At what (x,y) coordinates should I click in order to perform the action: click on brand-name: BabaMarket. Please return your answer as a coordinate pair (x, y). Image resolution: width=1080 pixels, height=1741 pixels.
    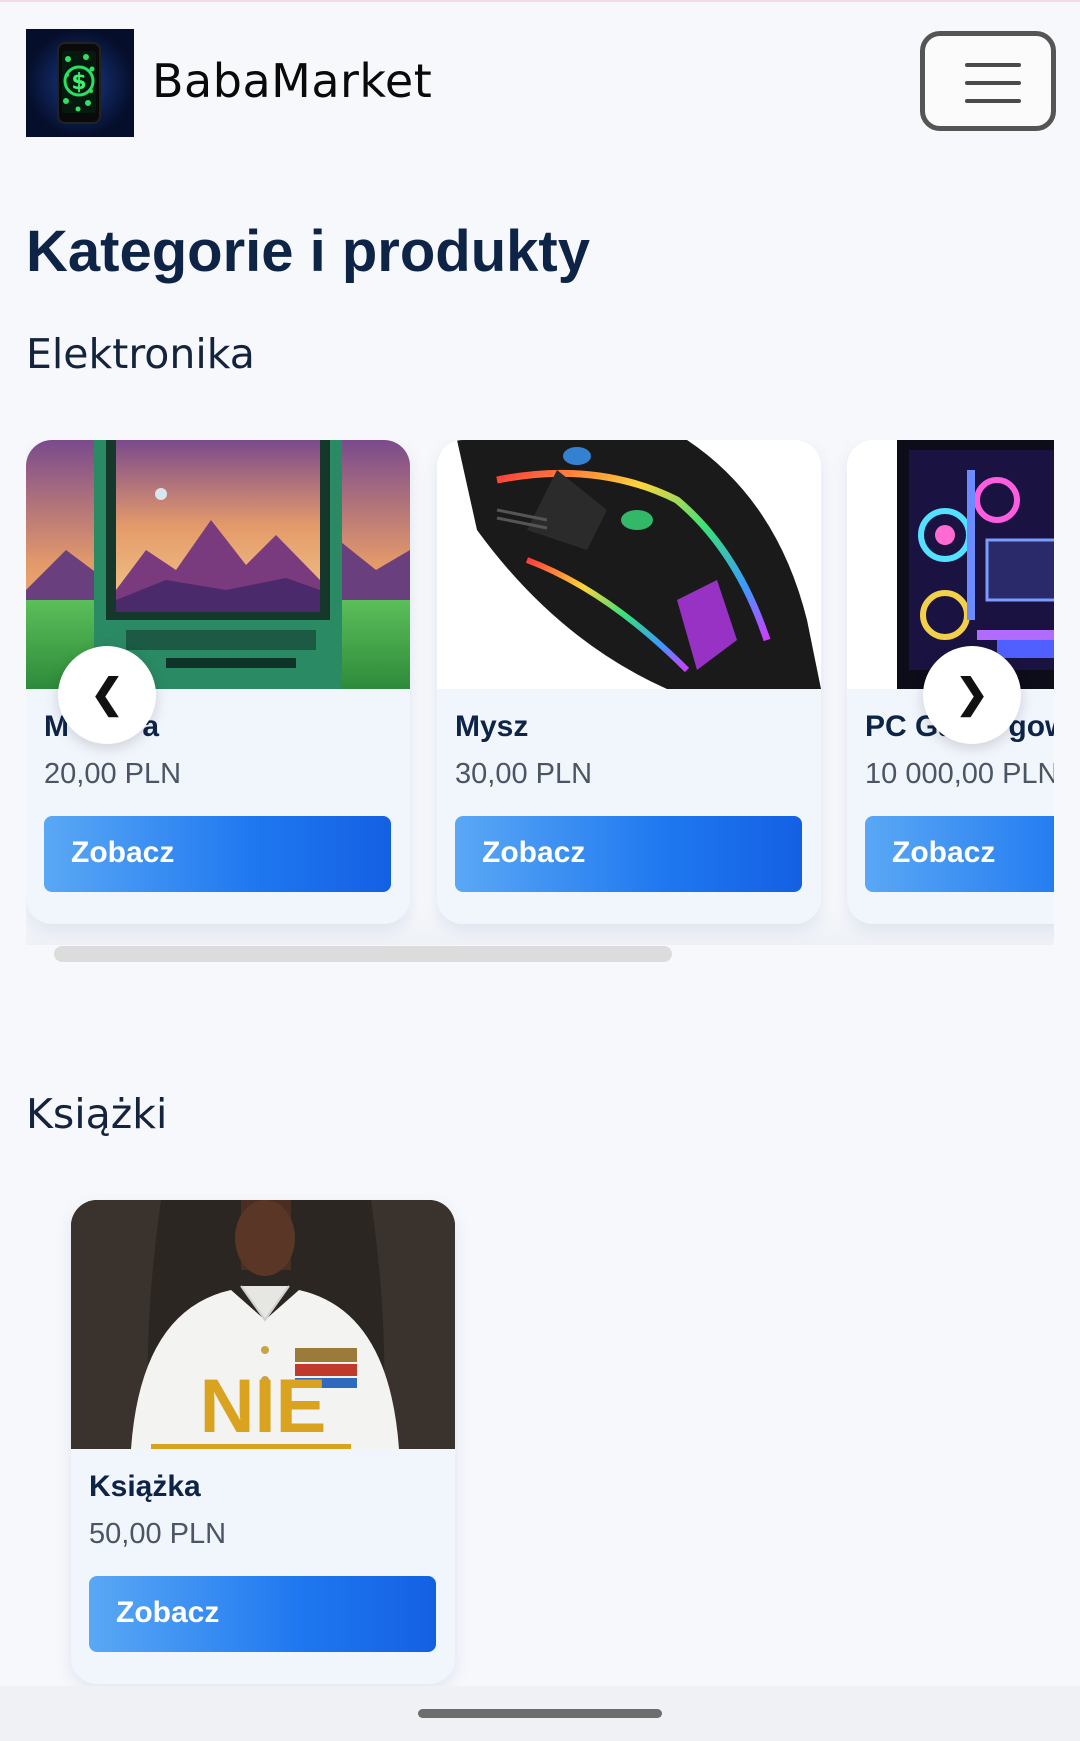
    Looking at the image, I should click on (292, 81).